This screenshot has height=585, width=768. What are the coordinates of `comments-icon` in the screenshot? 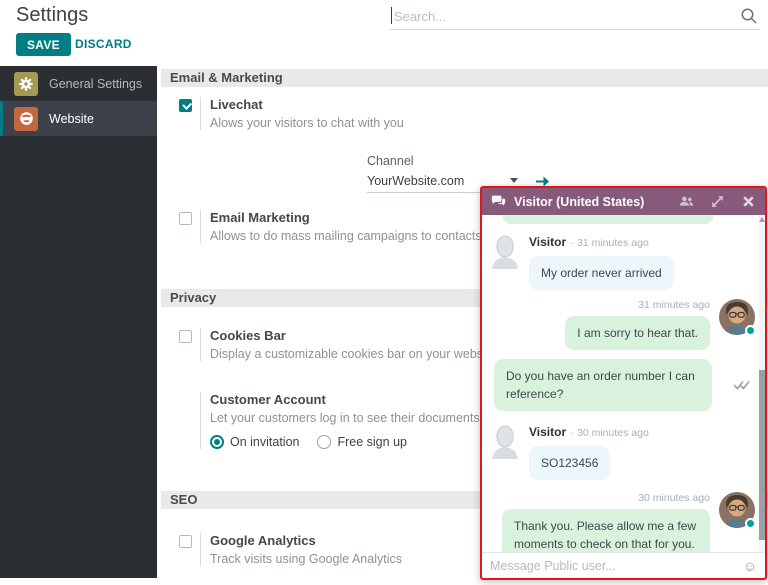 It's located at (498, 200).